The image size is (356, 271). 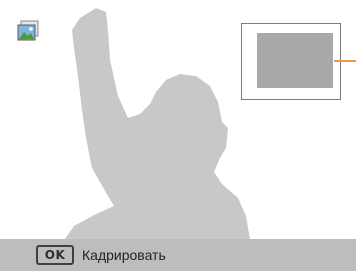 What do you see at coordinates (178, 255) in the screenshot?
I see `bottom-hint-bar: OK Кадрировать` at bounding box center [178, 255].